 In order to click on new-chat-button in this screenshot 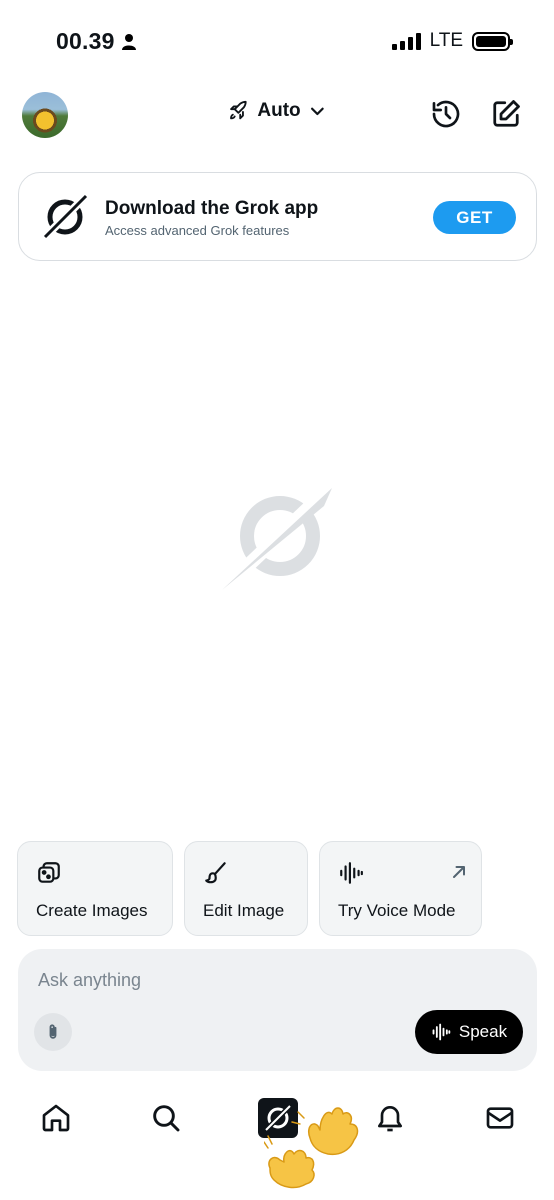, I will do `click(506, 114)`.